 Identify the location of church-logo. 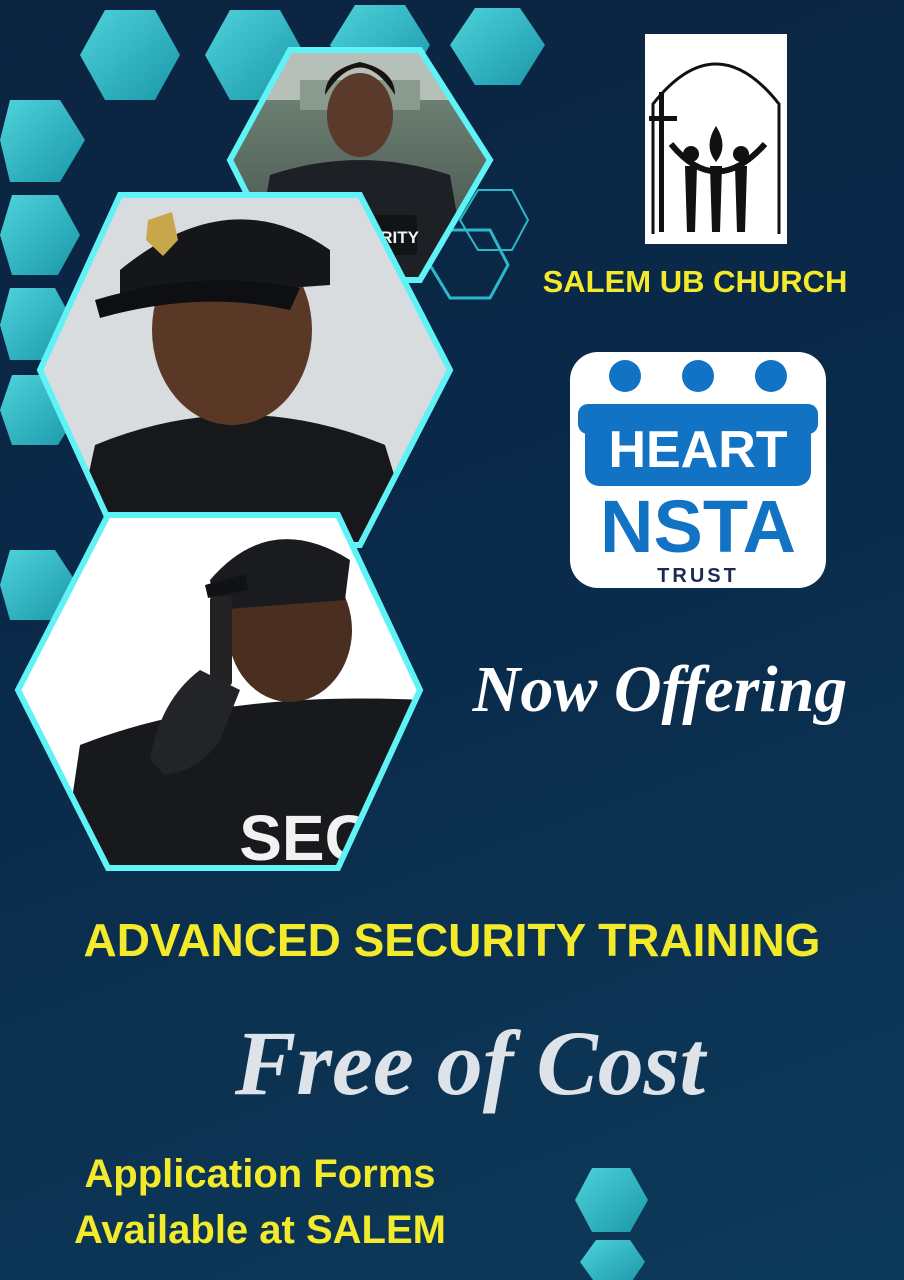
(716, 139).